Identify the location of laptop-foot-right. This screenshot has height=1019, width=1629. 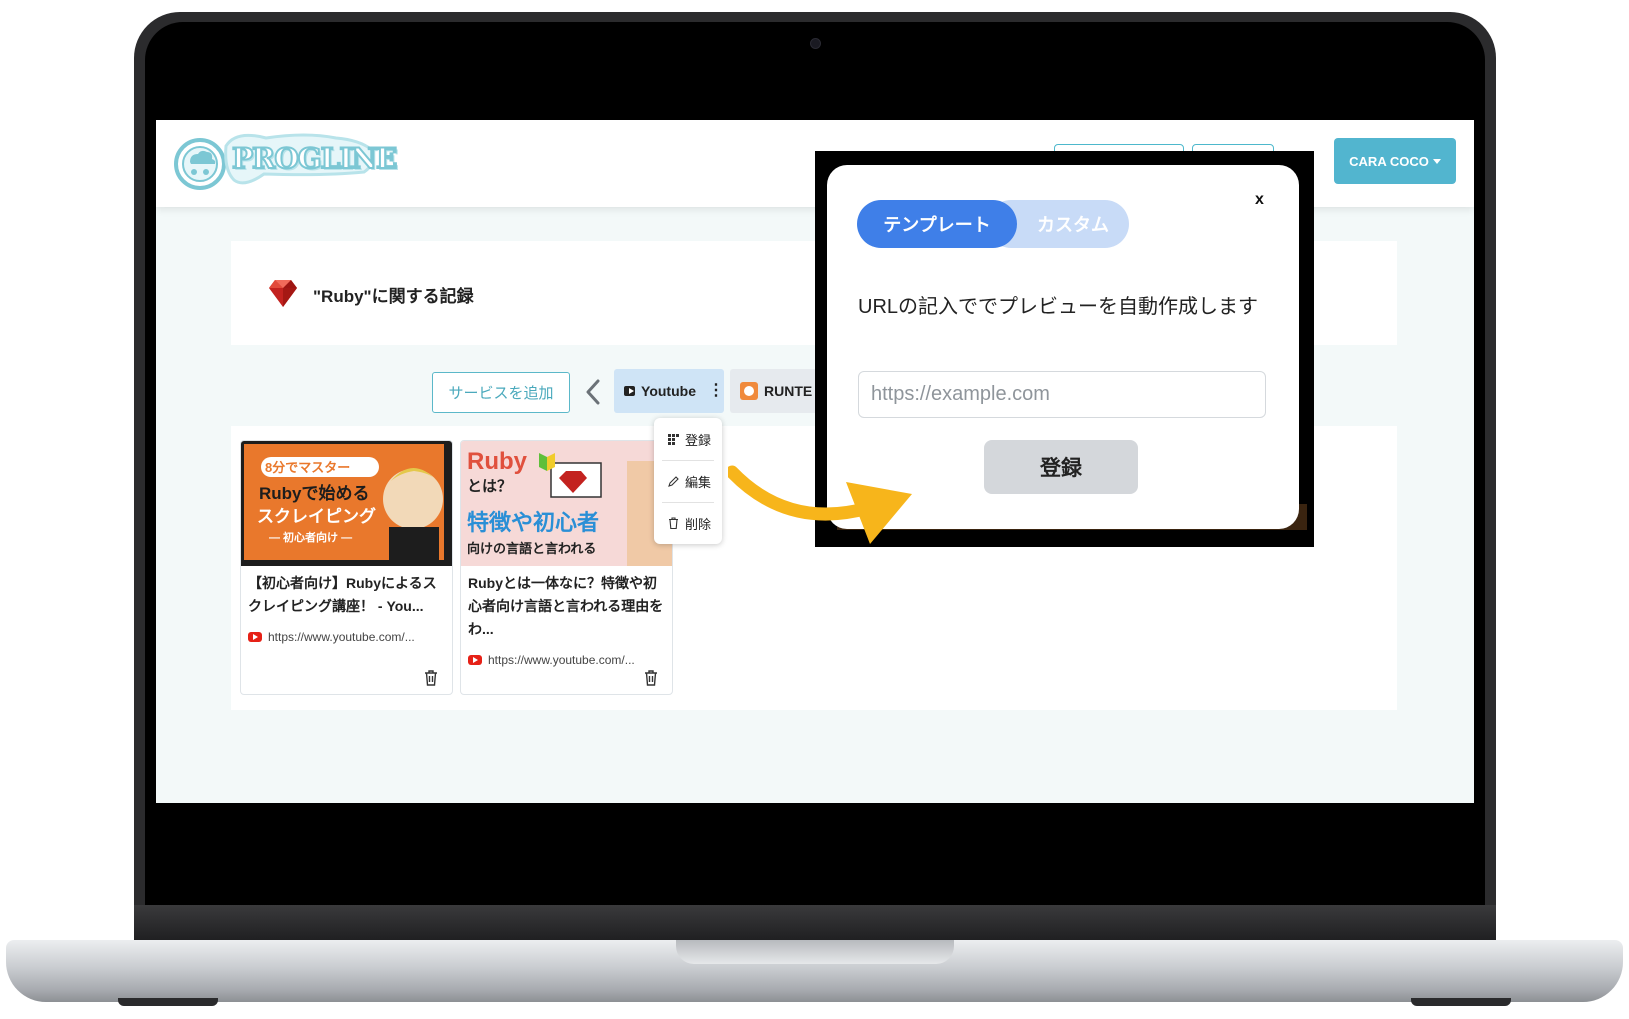
(1461, 1002).